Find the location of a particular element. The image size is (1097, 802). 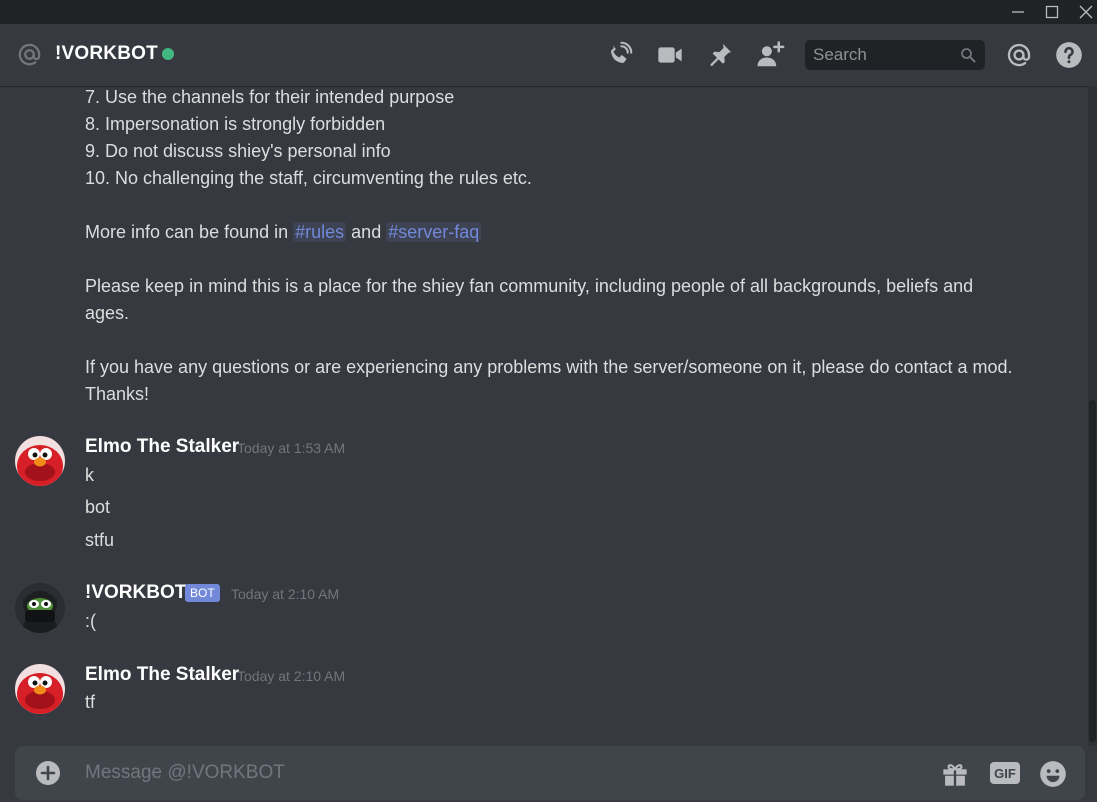

scrollbar-thumb is located at coordinates (1092, 571).